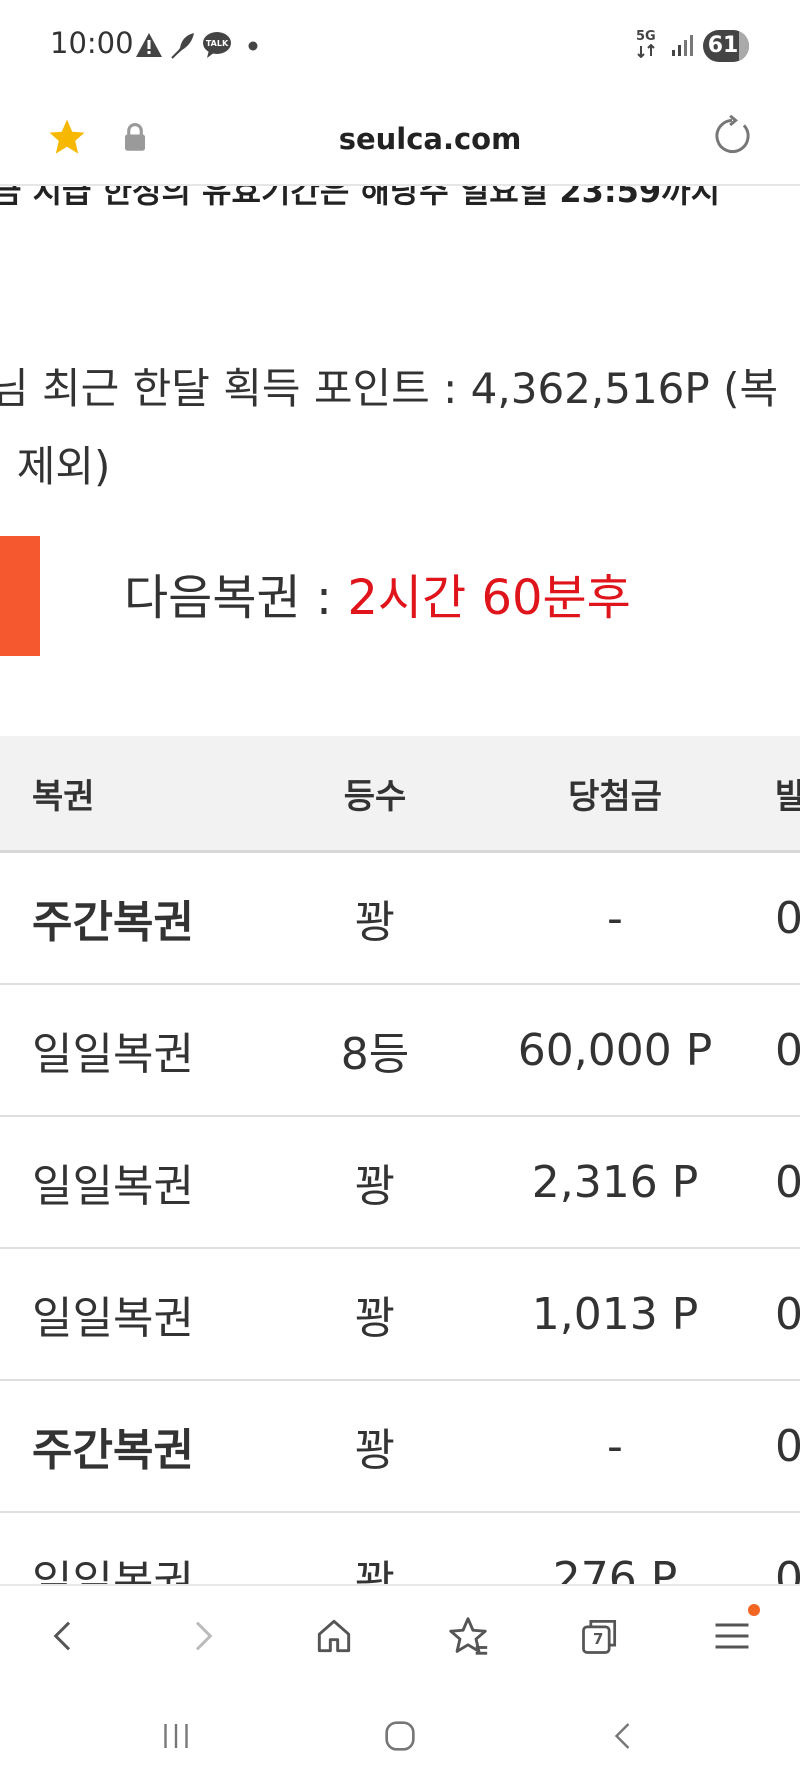  Describe the element at coordinates (615, 1050) in the screenshot. I see `cell-prize: 60,000 P` at that location.